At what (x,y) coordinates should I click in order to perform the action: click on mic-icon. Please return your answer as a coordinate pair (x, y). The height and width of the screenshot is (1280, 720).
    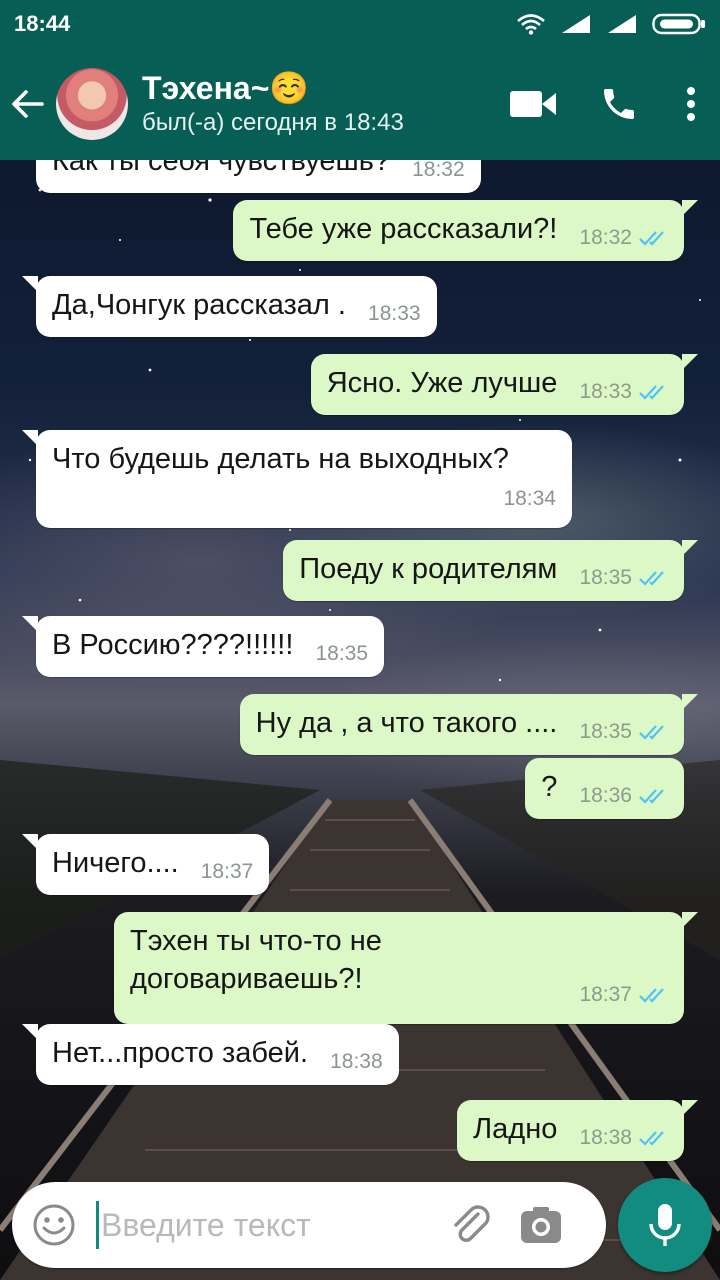
    Looking at the image, I should click on (665, 1225).